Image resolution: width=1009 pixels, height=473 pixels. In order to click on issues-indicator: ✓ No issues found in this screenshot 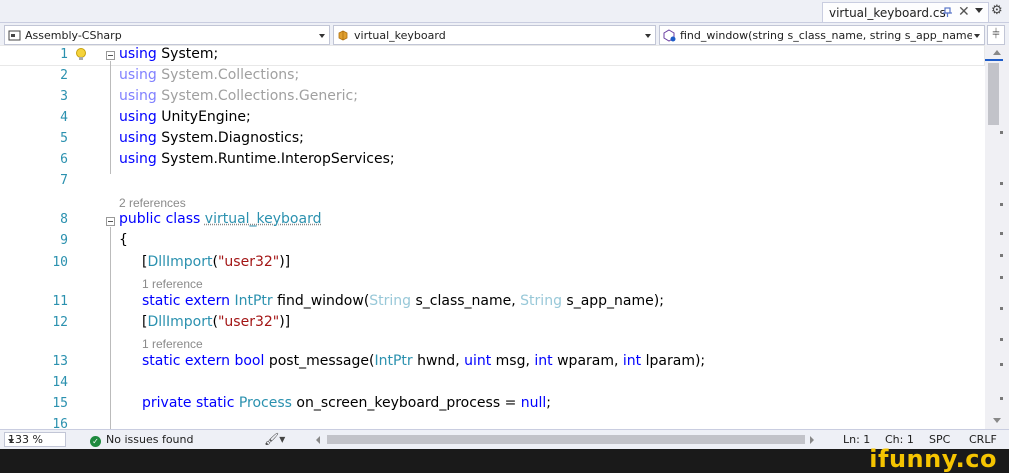, I will do `click(141, 440)`.